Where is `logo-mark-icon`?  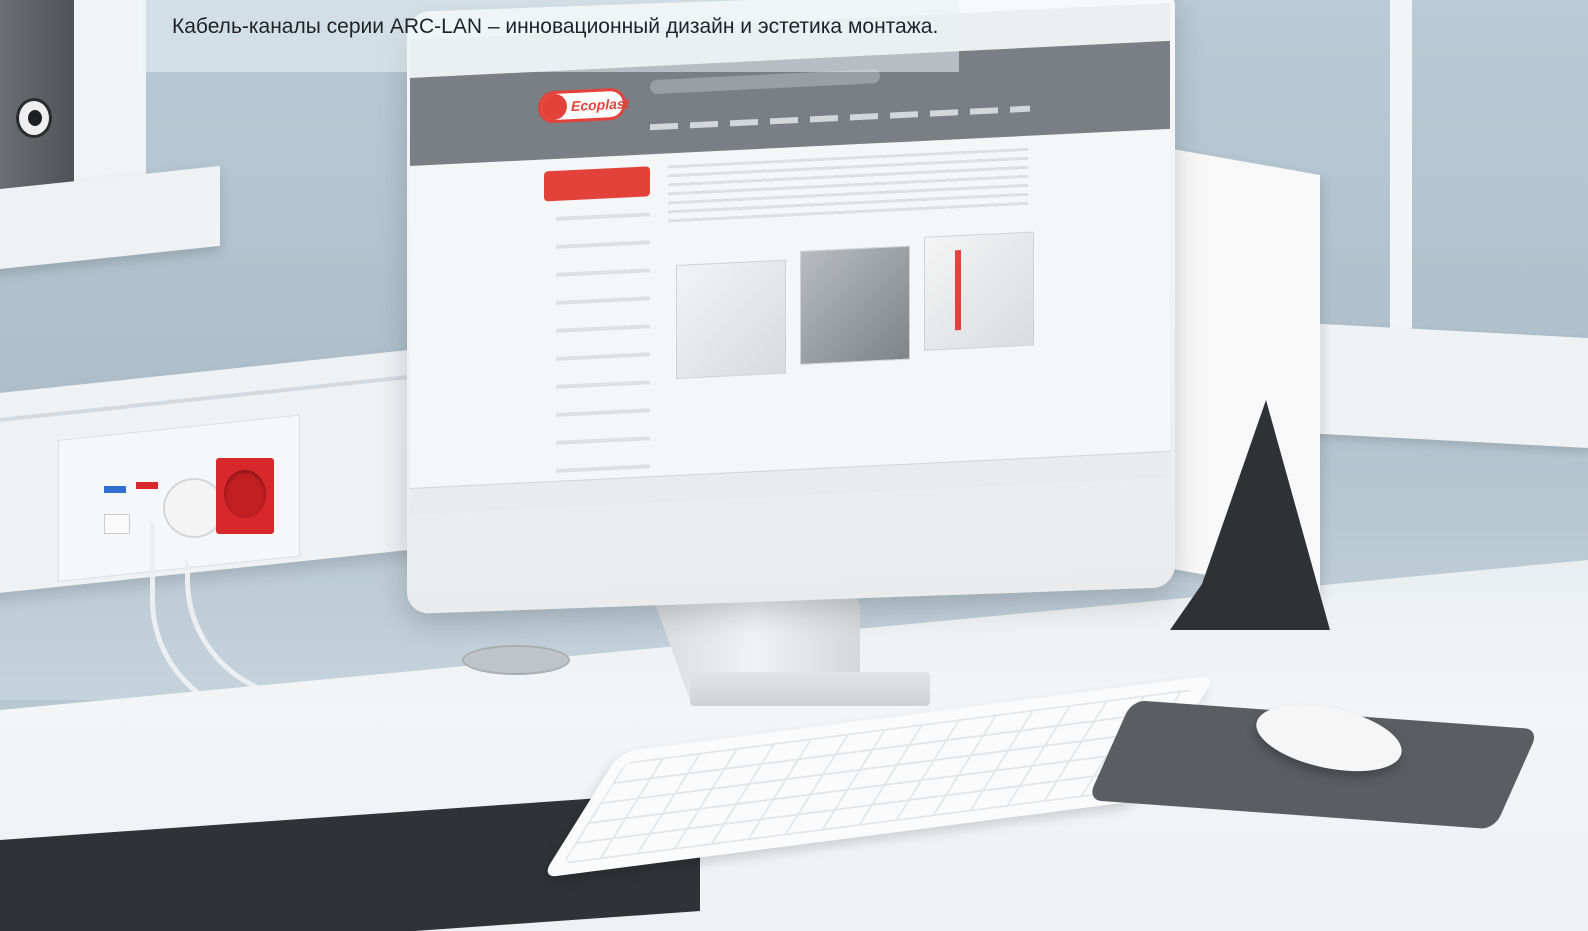
logo-mark-icon is located at coordinates (554, 107).